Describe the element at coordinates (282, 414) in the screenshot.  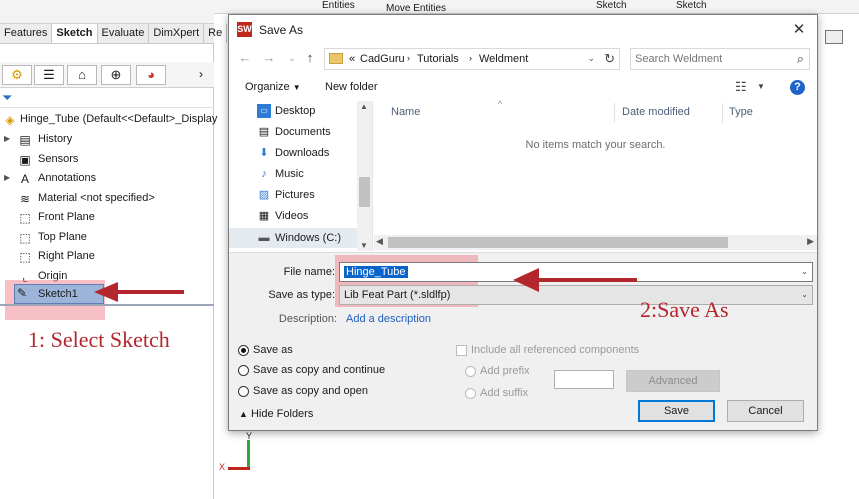
I see `hide-folders-label: Hide Folders` at that location.